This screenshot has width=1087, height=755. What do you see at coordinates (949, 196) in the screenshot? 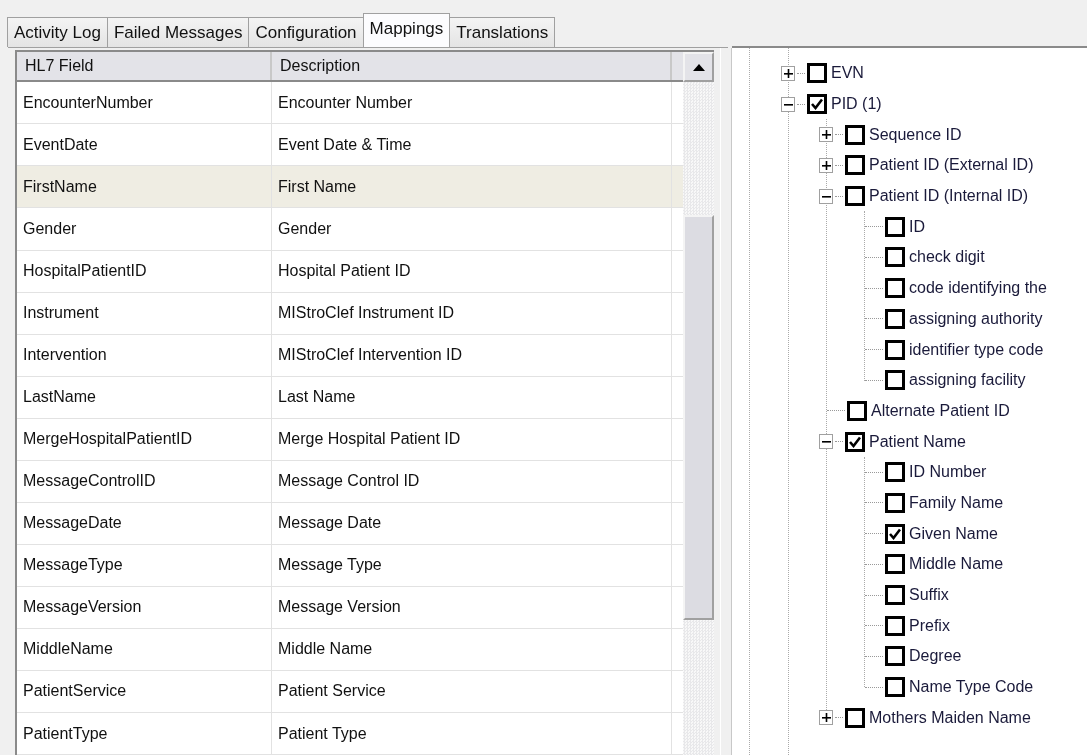
I see `tree-node-label: Patient ID (Internal ID)` at bounding box center [949, 196].